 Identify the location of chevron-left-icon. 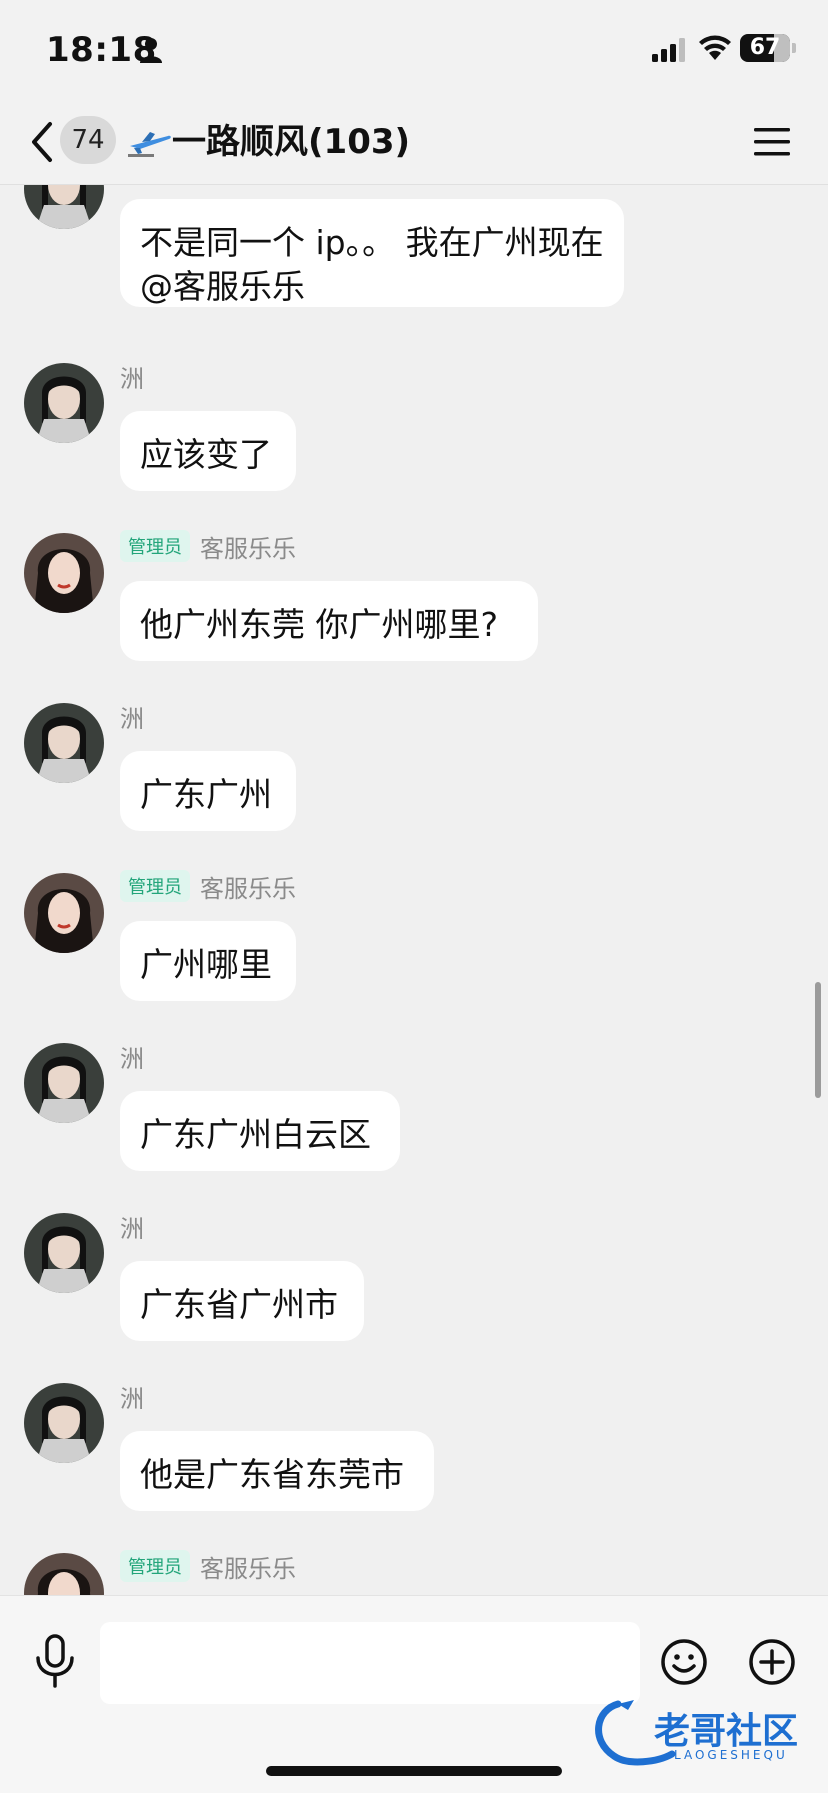
(41, 142).